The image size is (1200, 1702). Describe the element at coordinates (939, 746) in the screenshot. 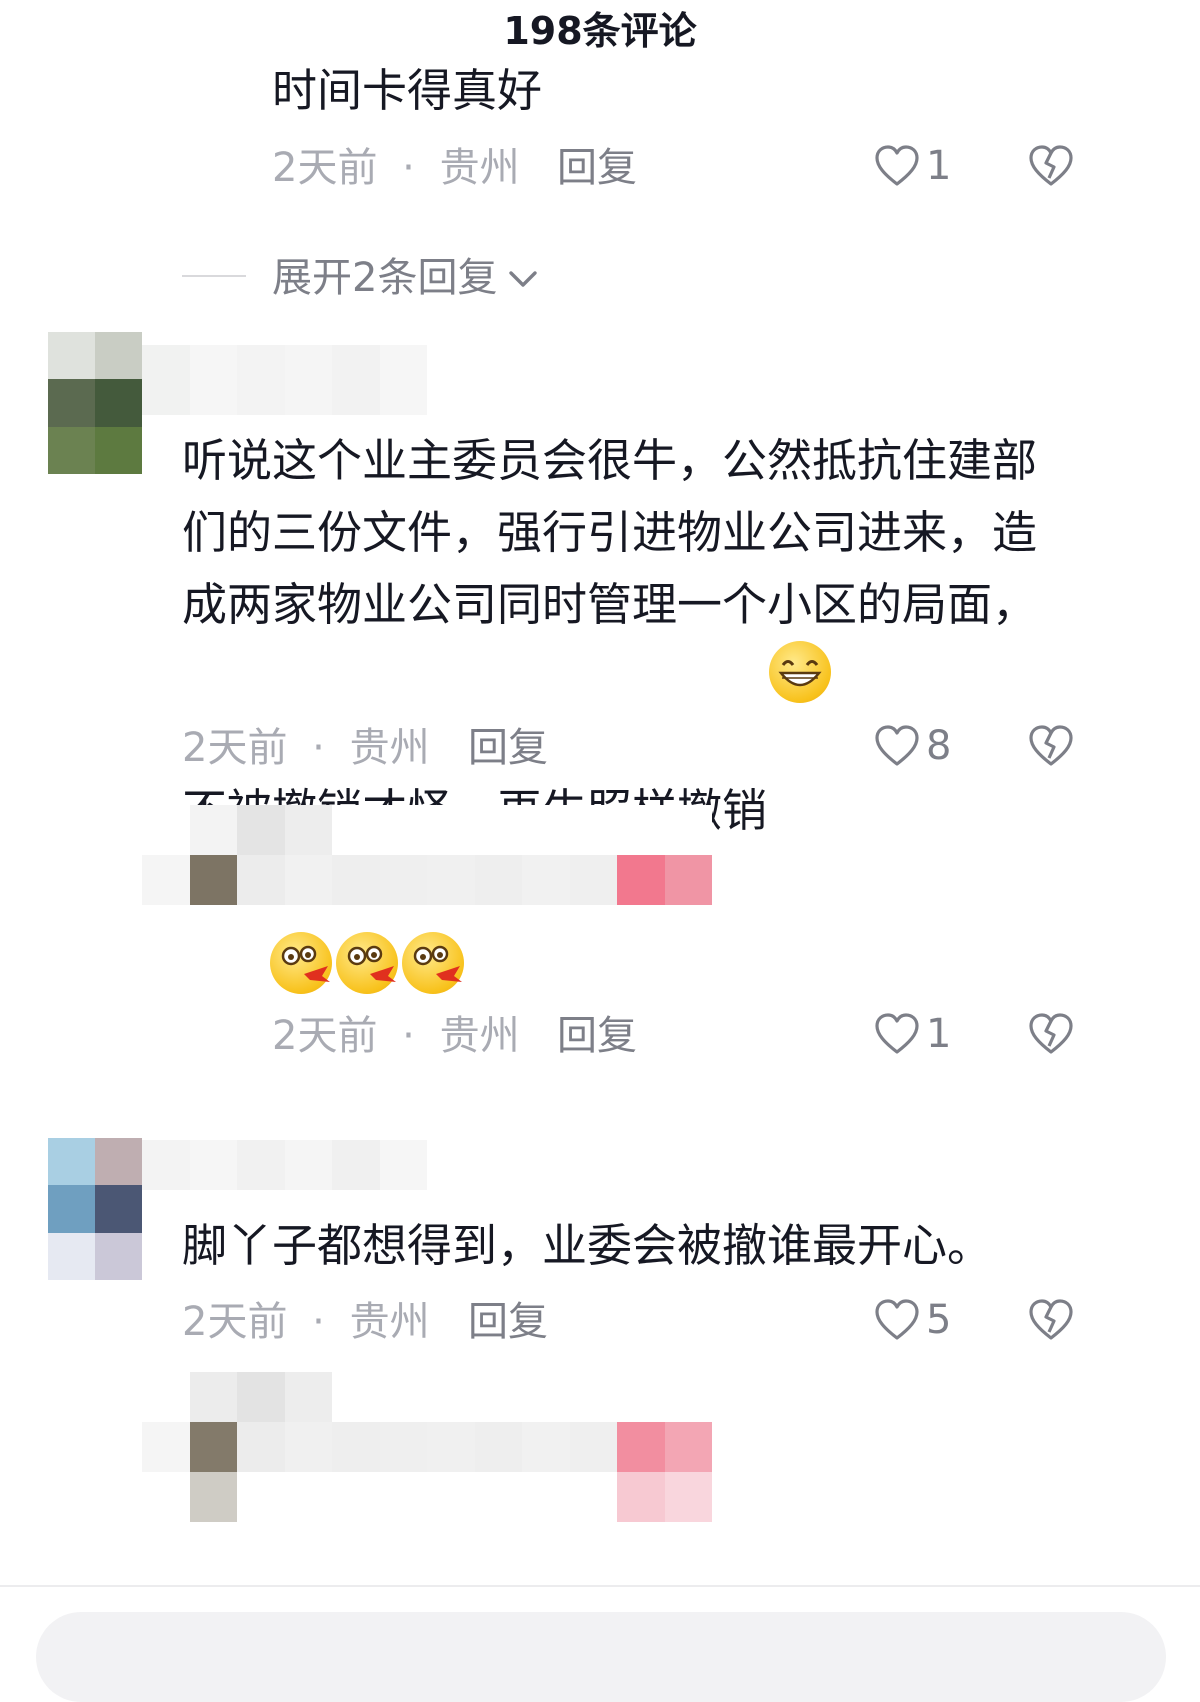

I see `like-count: 8` at that location.